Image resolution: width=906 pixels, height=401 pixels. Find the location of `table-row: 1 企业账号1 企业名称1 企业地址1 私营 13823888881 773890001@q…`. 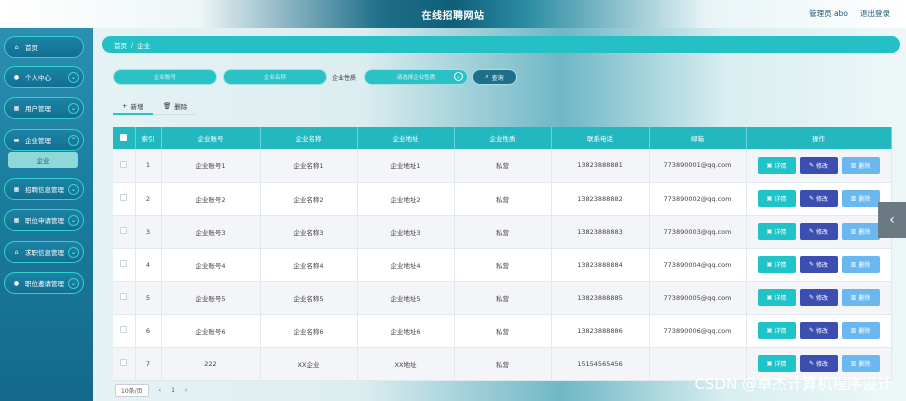

table-row: 1 企业账号1 企业名称1 企业地址1 私营 13823888881 773890001@q… is located at coordinates (502, 166).